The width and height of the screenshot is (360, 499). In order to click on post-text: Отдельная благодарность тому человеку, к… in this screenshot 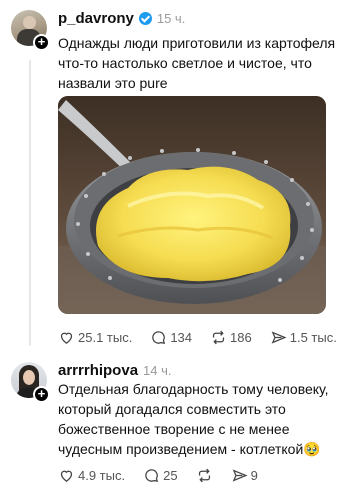, I will do `click(193, 419)`.